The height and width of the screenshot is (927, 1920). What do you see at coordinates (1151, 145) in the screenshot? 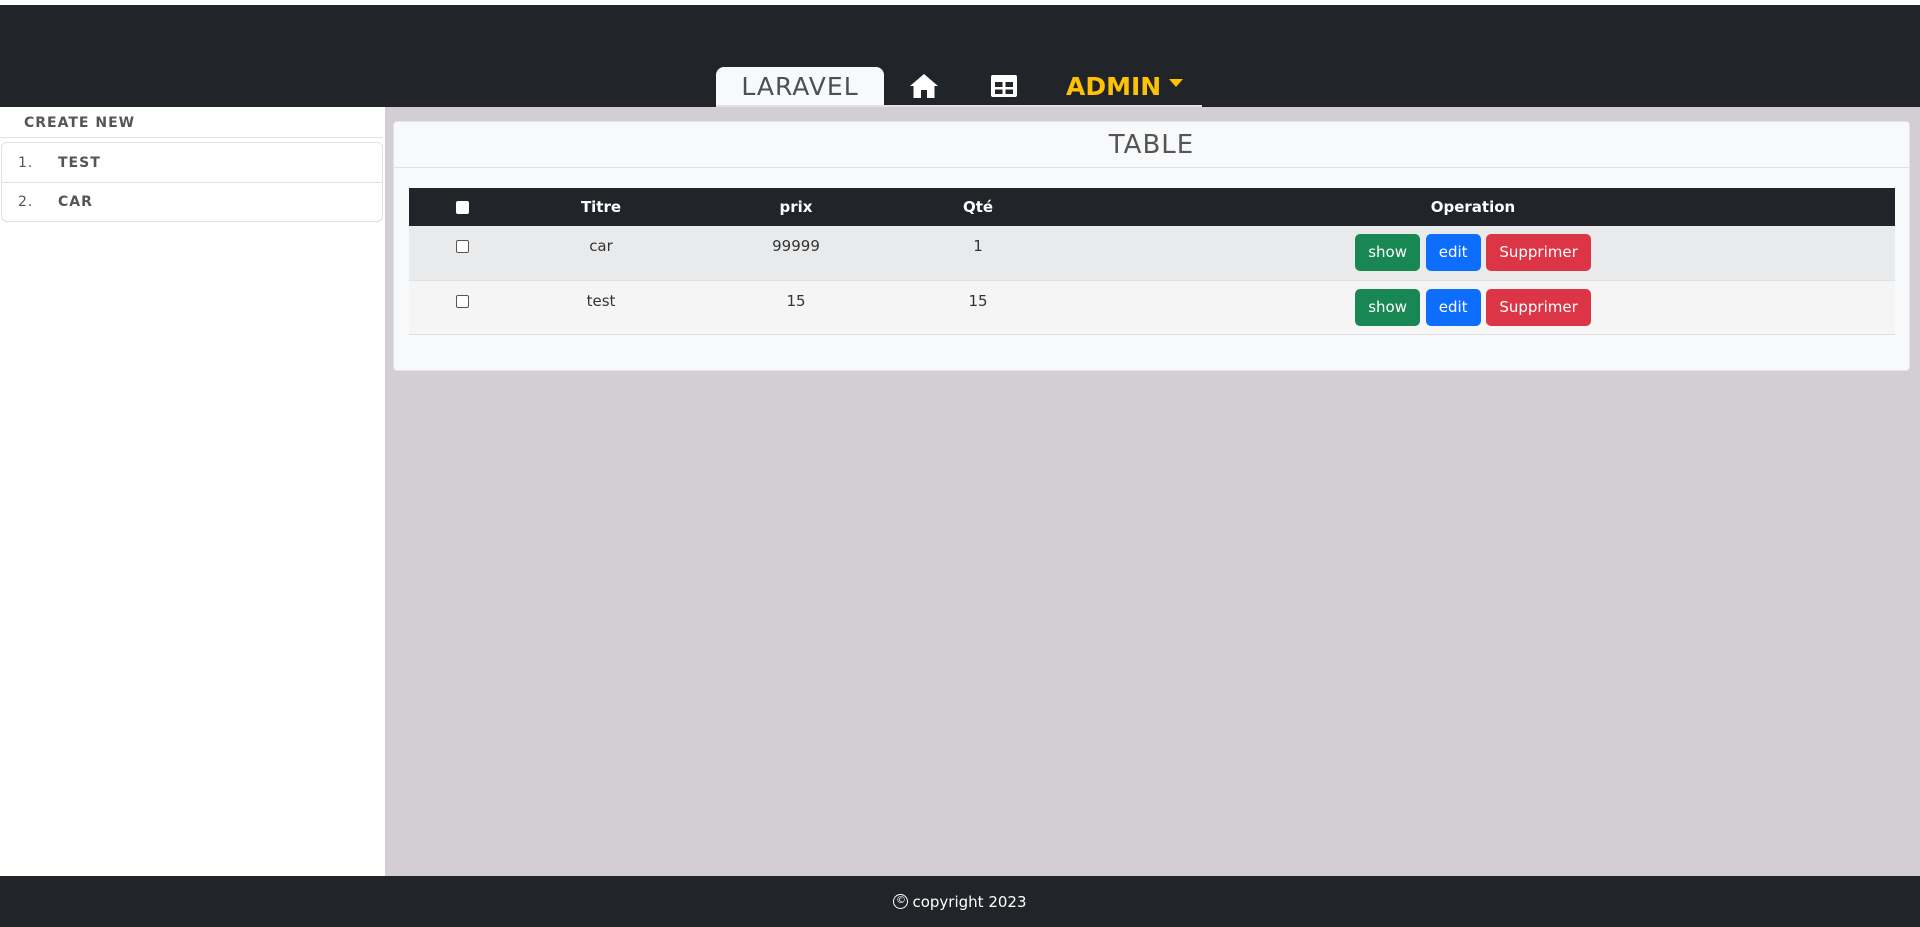
I see `card-title: TABLE` at bounding box center [1151, 145].